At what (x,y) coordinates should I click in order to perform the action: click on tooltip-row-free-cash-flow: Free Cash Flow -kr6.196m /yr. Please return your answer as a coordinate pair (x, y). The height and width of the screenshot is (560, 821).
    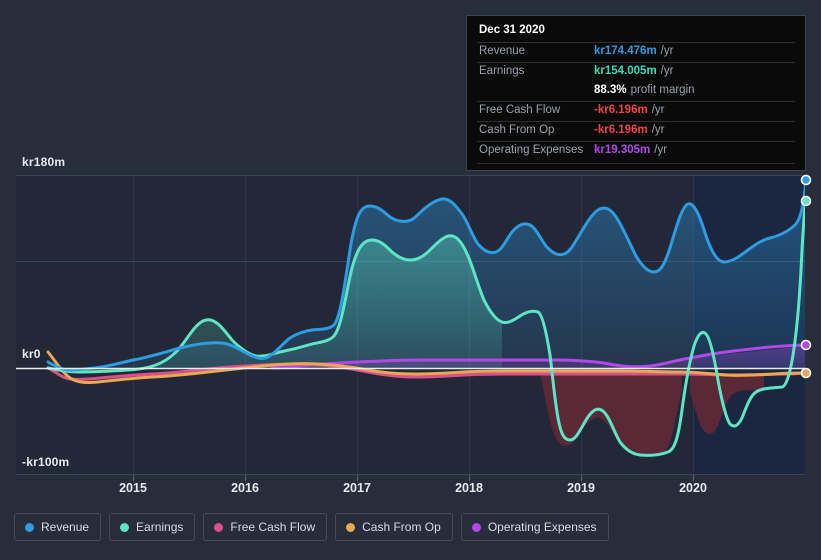
    Looking at the image, I should click on (636, 111).